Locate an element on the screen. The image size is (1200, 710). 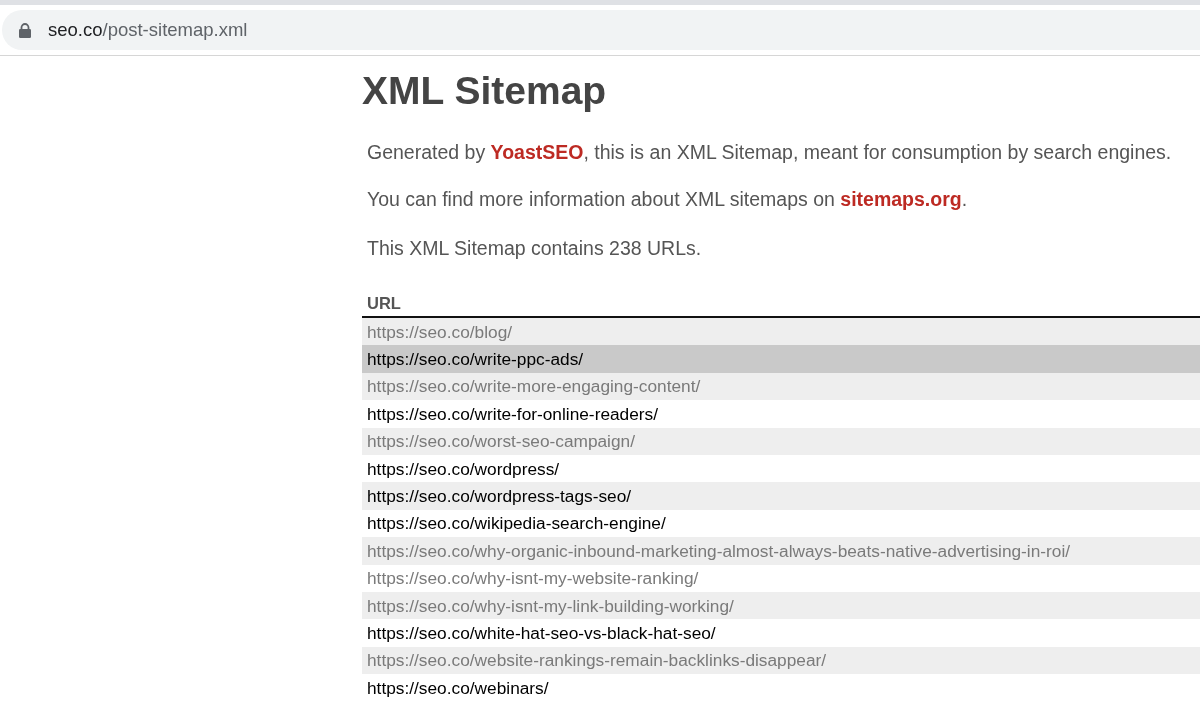
url-link: https://seo.co/wordpress-tags-seo/ is located at coordinates (499, 496).